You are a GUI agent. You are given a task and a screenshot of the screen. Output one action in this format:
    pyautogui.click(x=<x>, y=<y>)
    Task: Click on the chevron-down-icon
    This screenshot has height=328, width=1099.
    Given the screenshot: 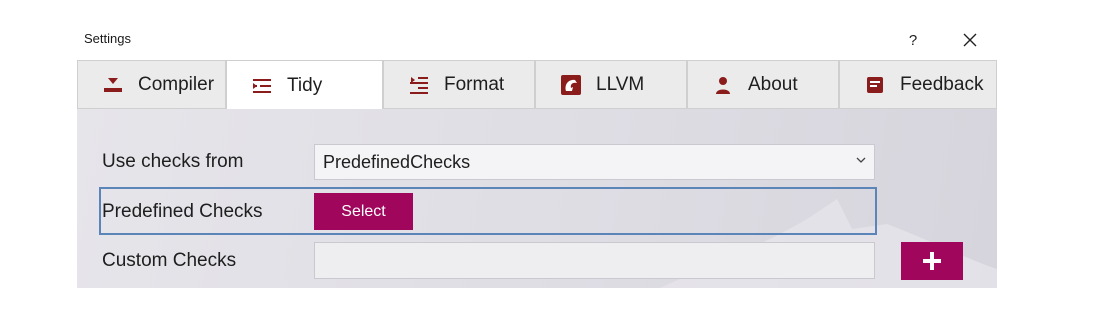 What is the action you would take?
    pyautogui.click(x=861, y=161)
    